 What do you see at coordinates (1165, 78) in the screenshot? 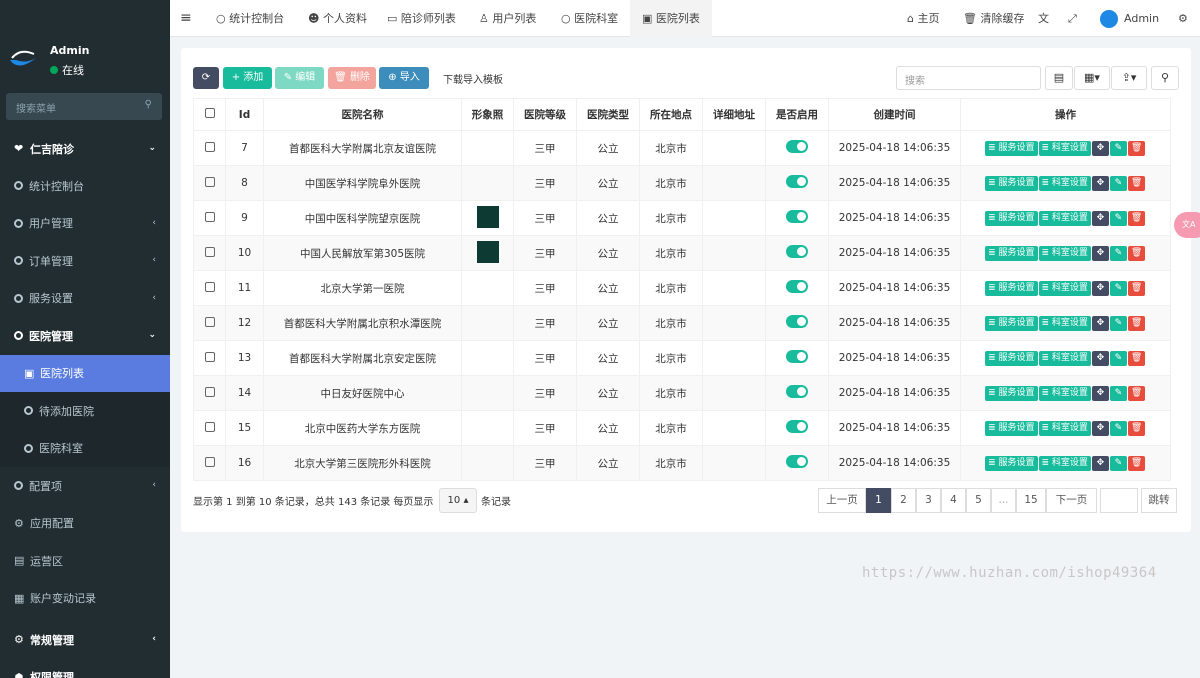
I see `search-button: ⚲` at bounding box center [1165, 78].